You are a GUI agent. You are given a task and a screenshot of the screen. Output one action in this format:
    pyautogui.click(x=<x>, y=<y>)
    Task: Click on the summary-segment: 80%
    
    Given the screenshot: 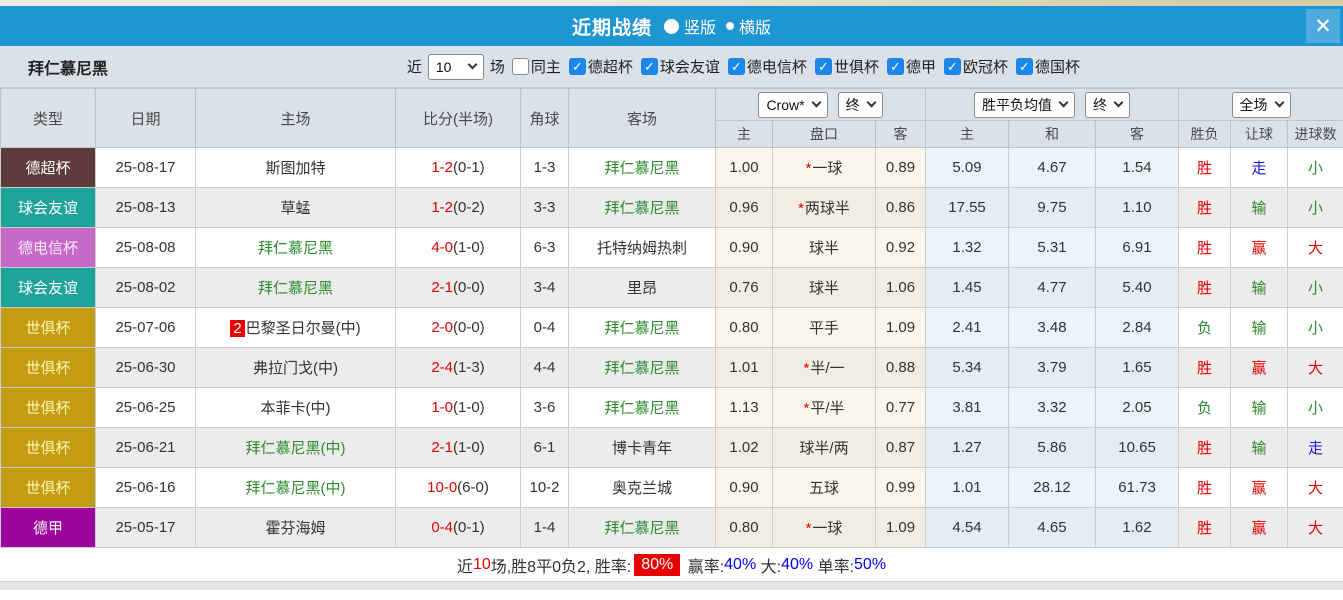 What is the action you would take?
    pyautogui.click(x=657, y=564)
    